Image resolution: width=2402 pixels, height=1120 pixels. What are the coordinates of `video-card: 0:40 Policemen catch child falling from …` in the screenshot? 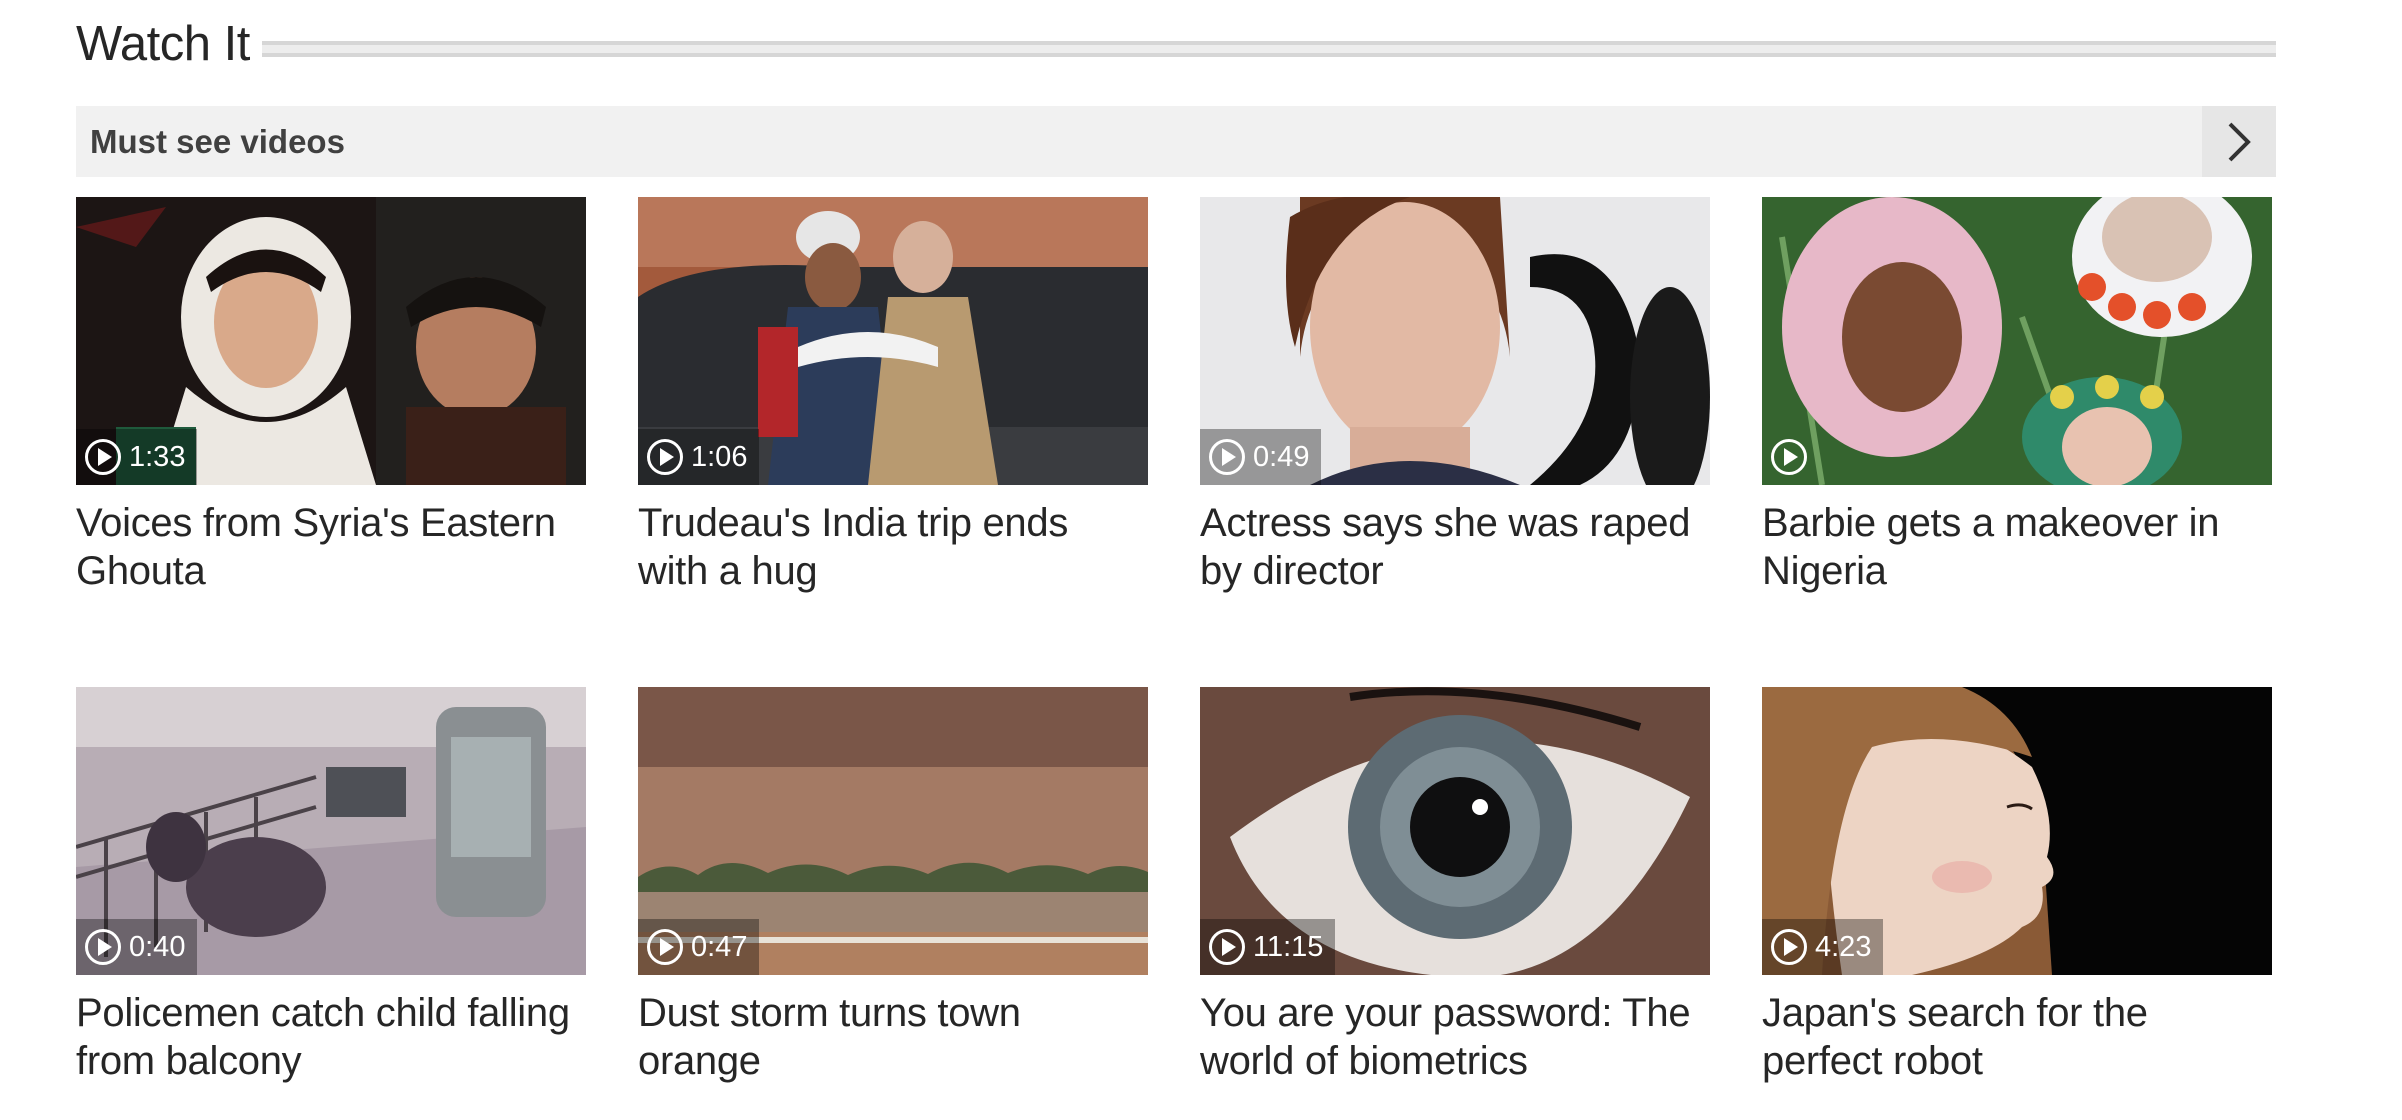 It's located at (331, 886).